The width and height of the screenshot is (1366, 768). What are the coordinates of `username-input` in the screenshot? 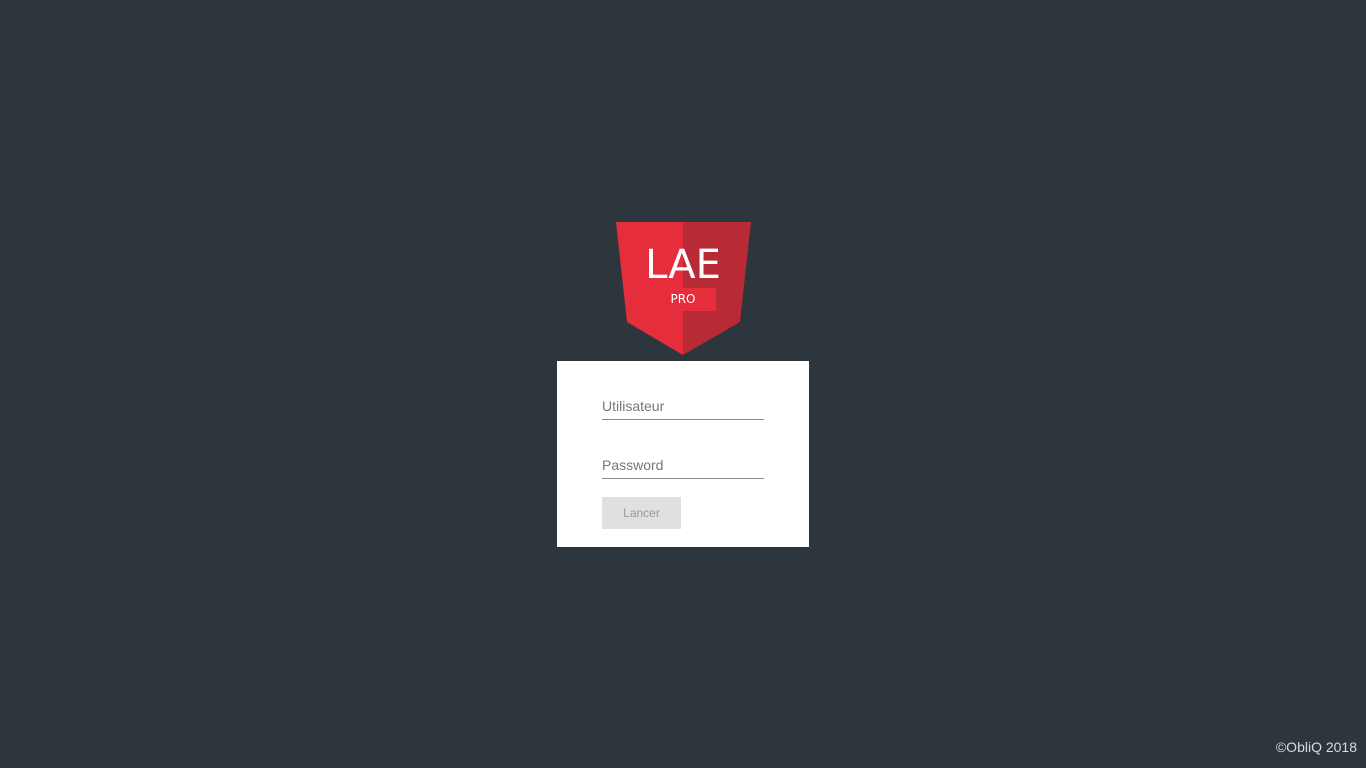 It's located at (683, 406).